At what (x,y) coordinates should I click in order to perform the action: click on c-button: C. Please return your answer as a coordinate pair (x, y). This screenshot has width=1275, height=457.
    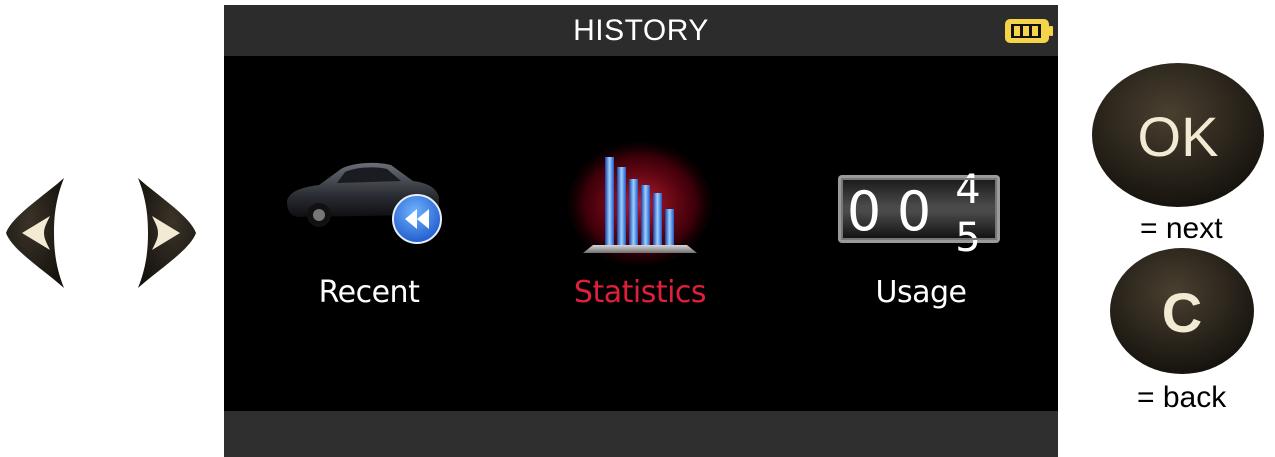
    Looking at the image, I should click on (1182, 311).